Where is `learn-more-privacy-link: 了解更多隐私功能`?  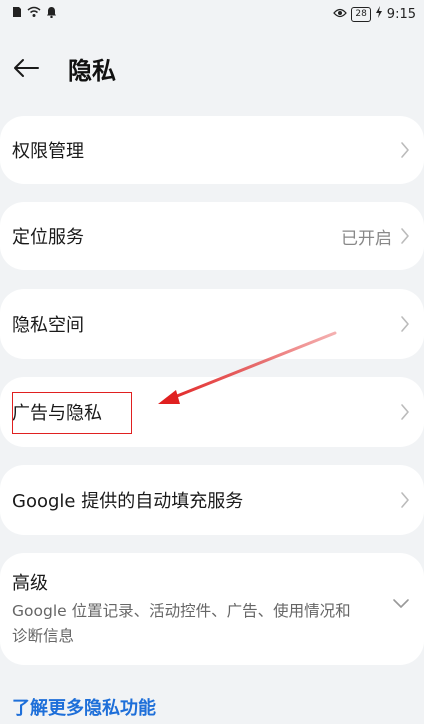 learn-more-privacy-link: 了解更多隐私功能 is located at coordinates (84, 707).